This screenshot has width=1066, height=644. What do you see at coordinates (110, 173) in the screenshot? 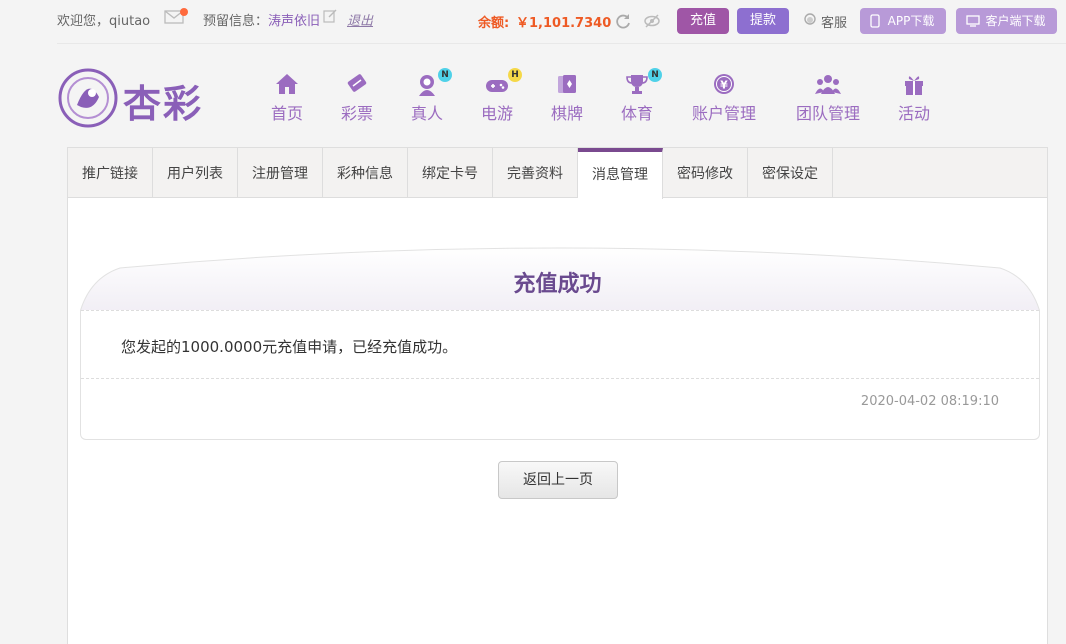
I see `tab-promo-link: 推广链接` at bounding box center [110, 173].